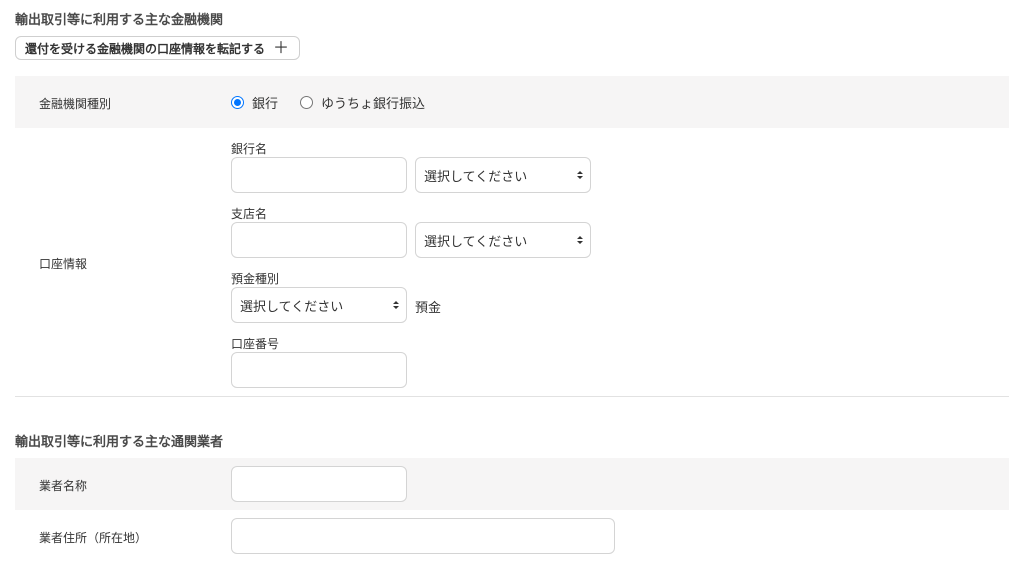 Image resolution: width=1009 pixels, height=561 pixels. Describe the element at coordinates (512, 396) in the screenshot. I see `section-divider` at that location.